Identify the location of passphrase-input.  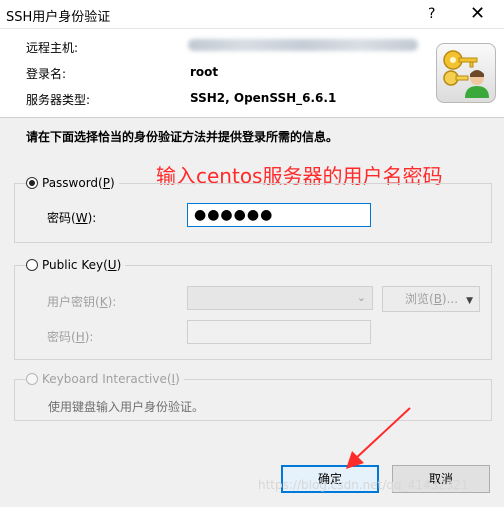
(279, 332).